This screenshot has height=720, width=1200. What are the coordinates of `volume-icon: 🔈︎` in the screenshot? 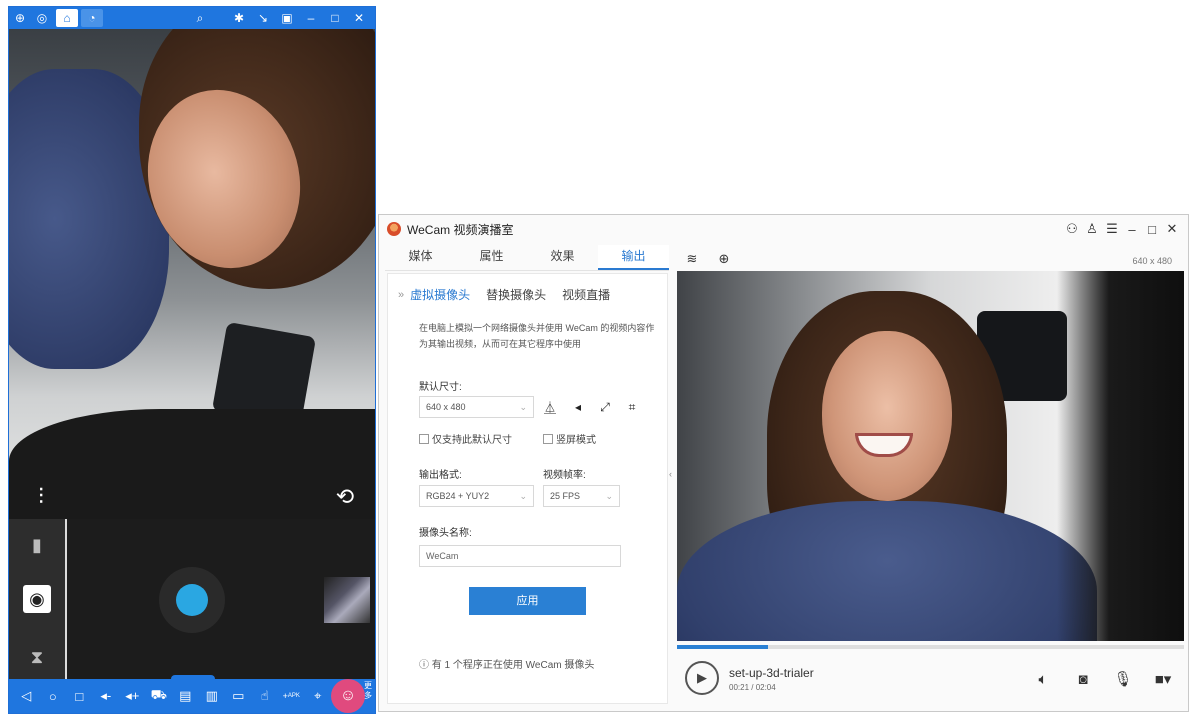 It's located at (1043, 679).